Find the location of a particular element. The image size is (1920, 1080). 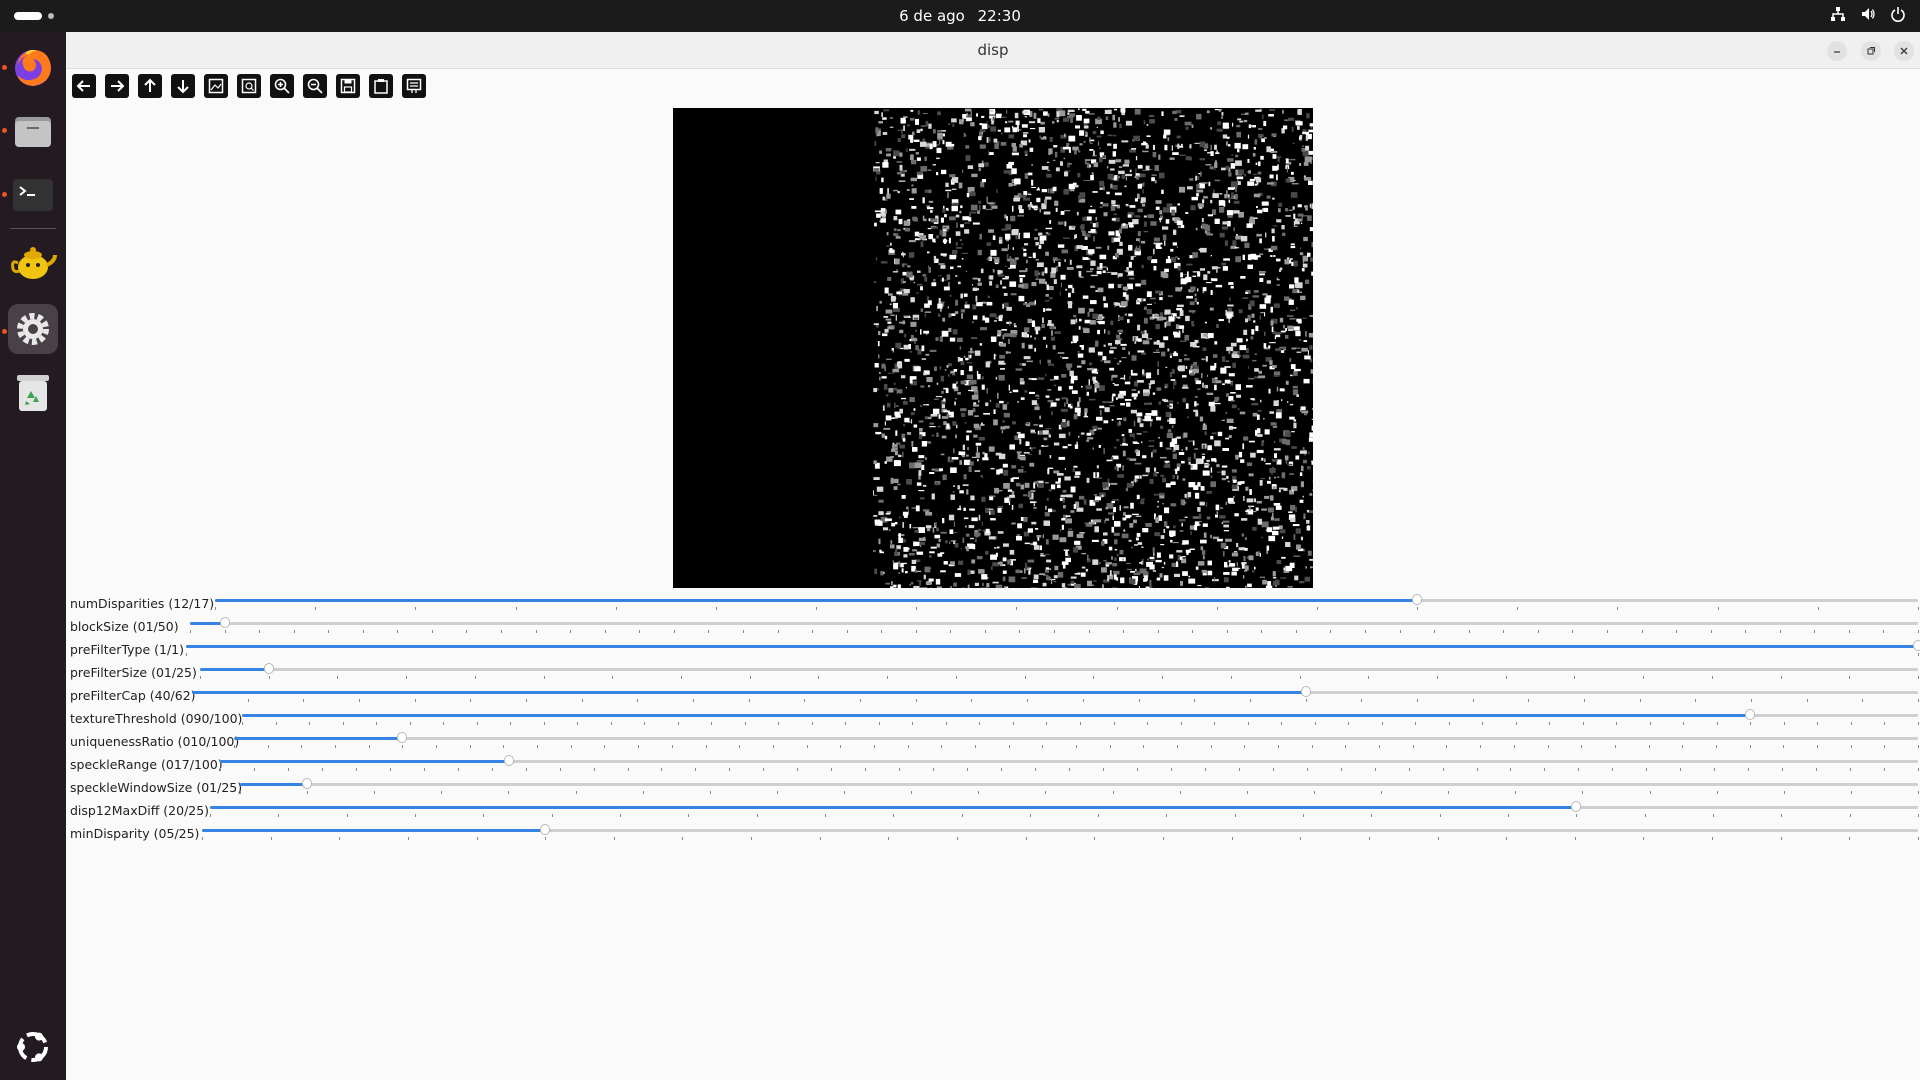

trackbar-row: preFilterSize (01/25) is located at coordinates (993, 670).